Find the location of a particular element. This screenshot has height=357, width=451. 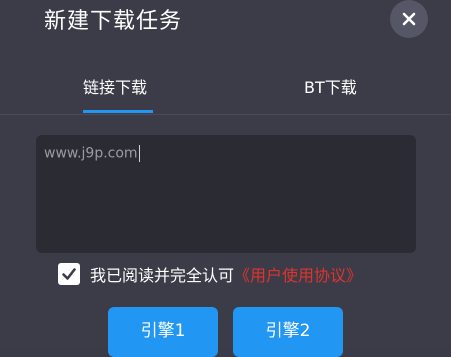

tab-bt-download: BT下载 is located at coordinates (330, 86).